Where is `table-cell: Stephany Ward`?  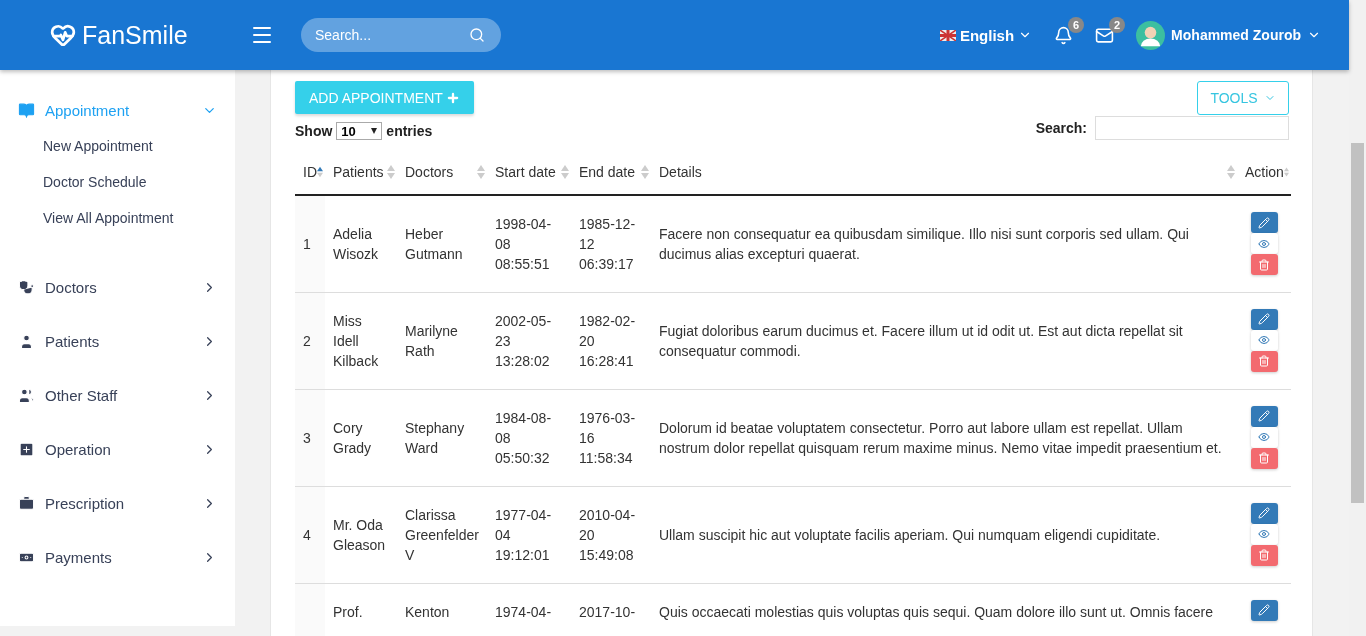
table-cell: Stephany Ward is located at coordinates (435, 437).